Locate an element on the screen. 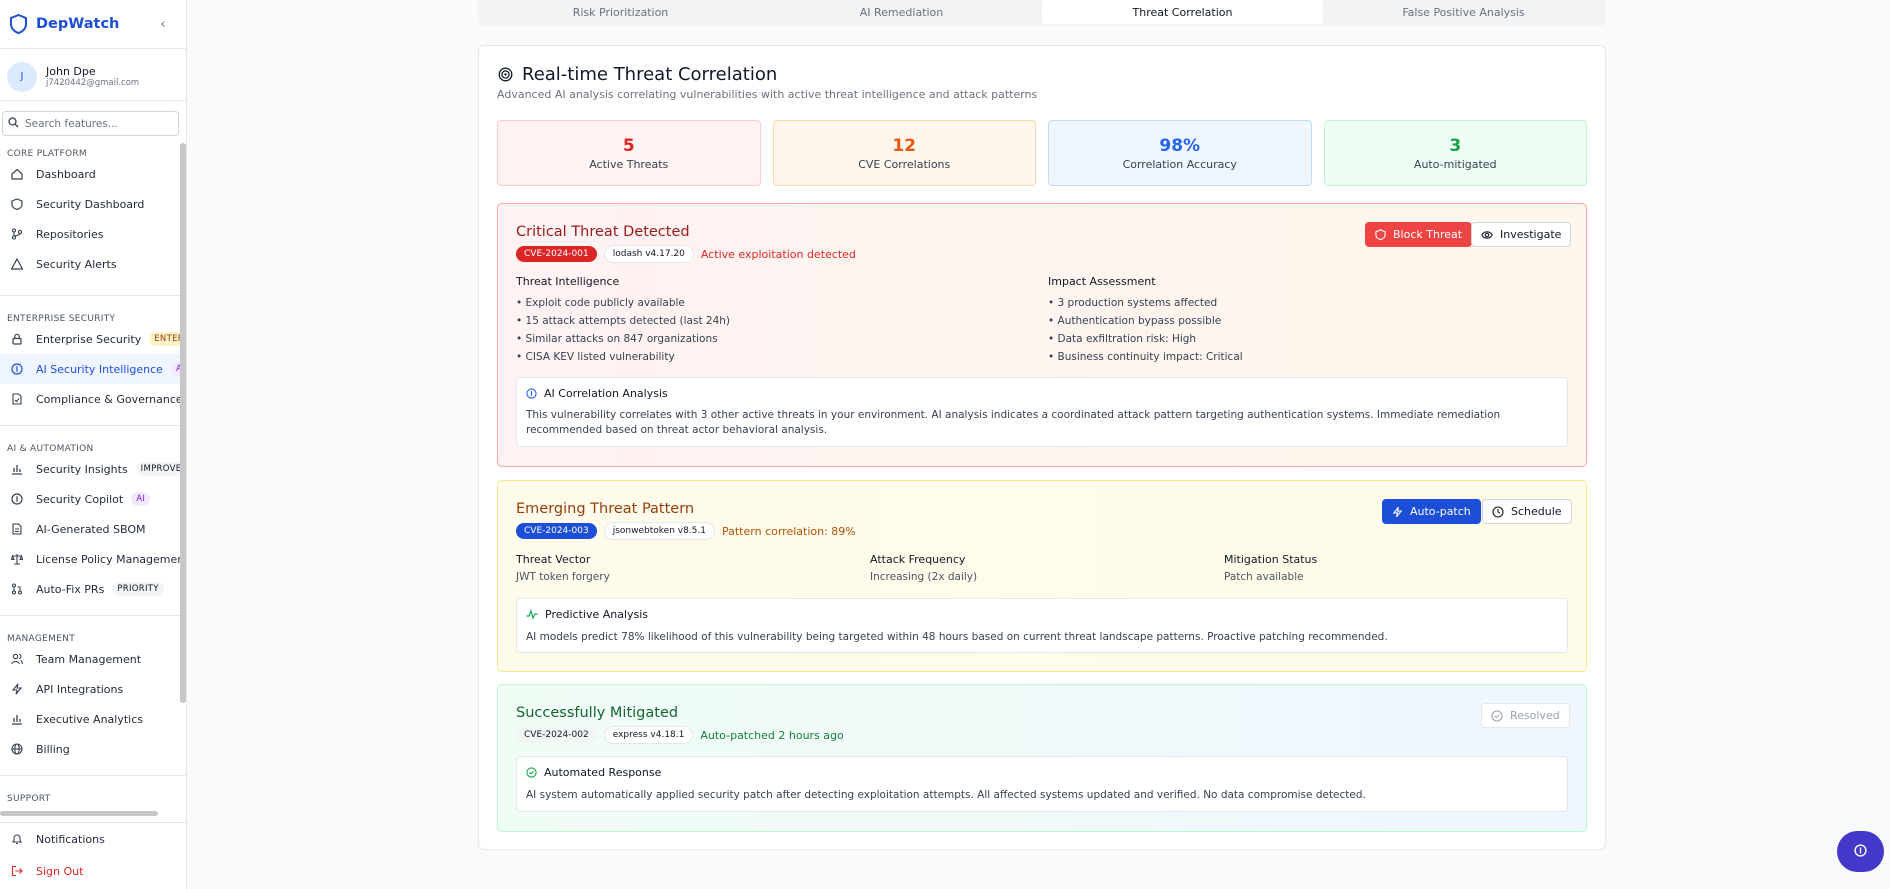 The height and width of the screenshot is (889, 1890). lock-icon is located at coordinates (17, 339).